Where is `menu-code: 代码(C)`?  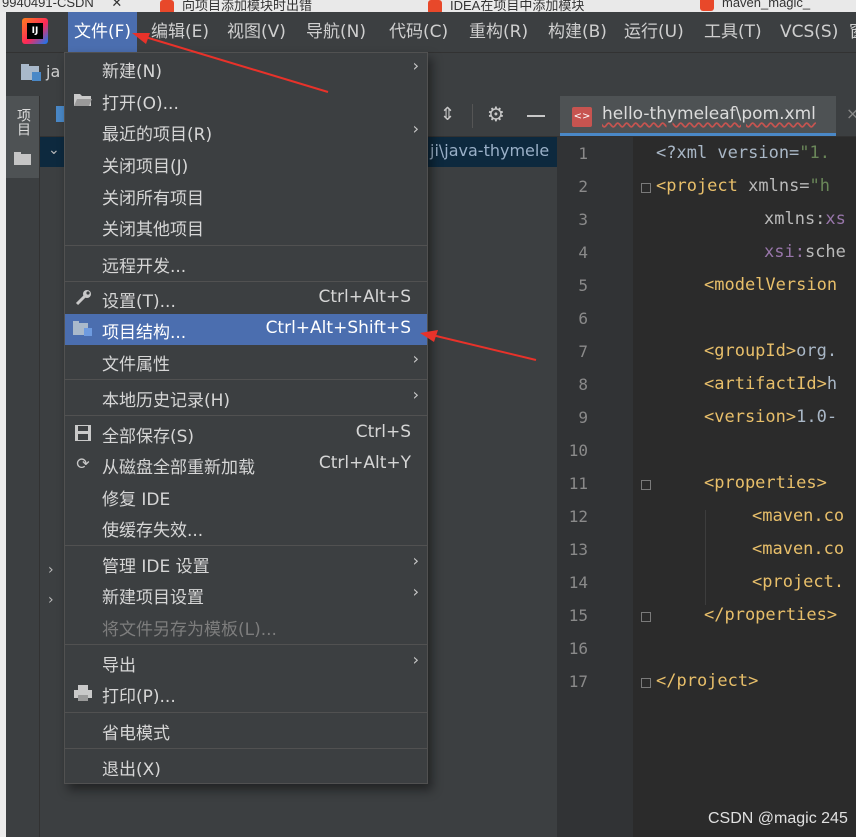
menu-code: 代码(C) is located at coordinates (418, 32).